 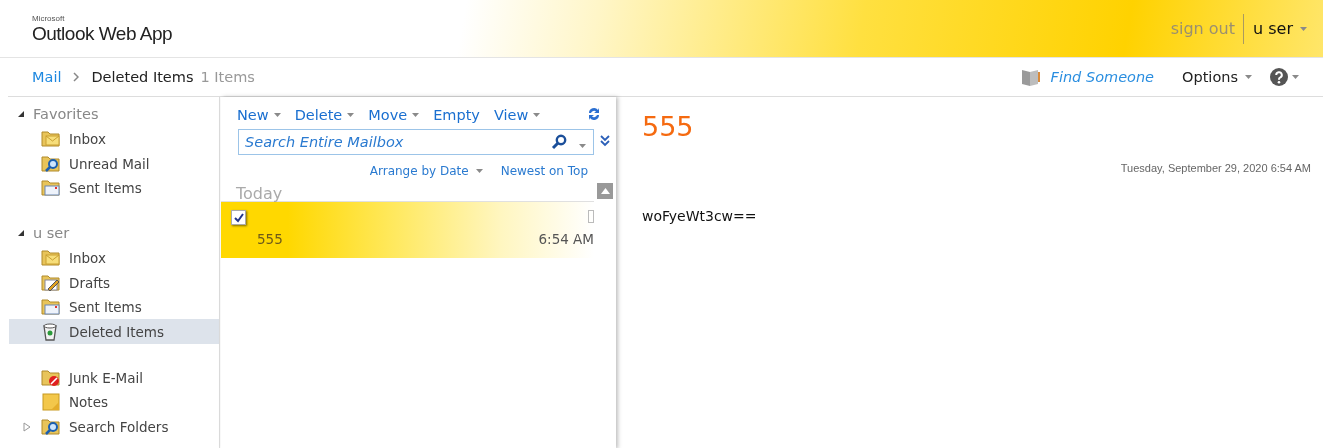 What do you see at coordinates (544, 171) in the screenshot?
I see `sort-order-button: Newest on Top` at bounding box center [544, 171].